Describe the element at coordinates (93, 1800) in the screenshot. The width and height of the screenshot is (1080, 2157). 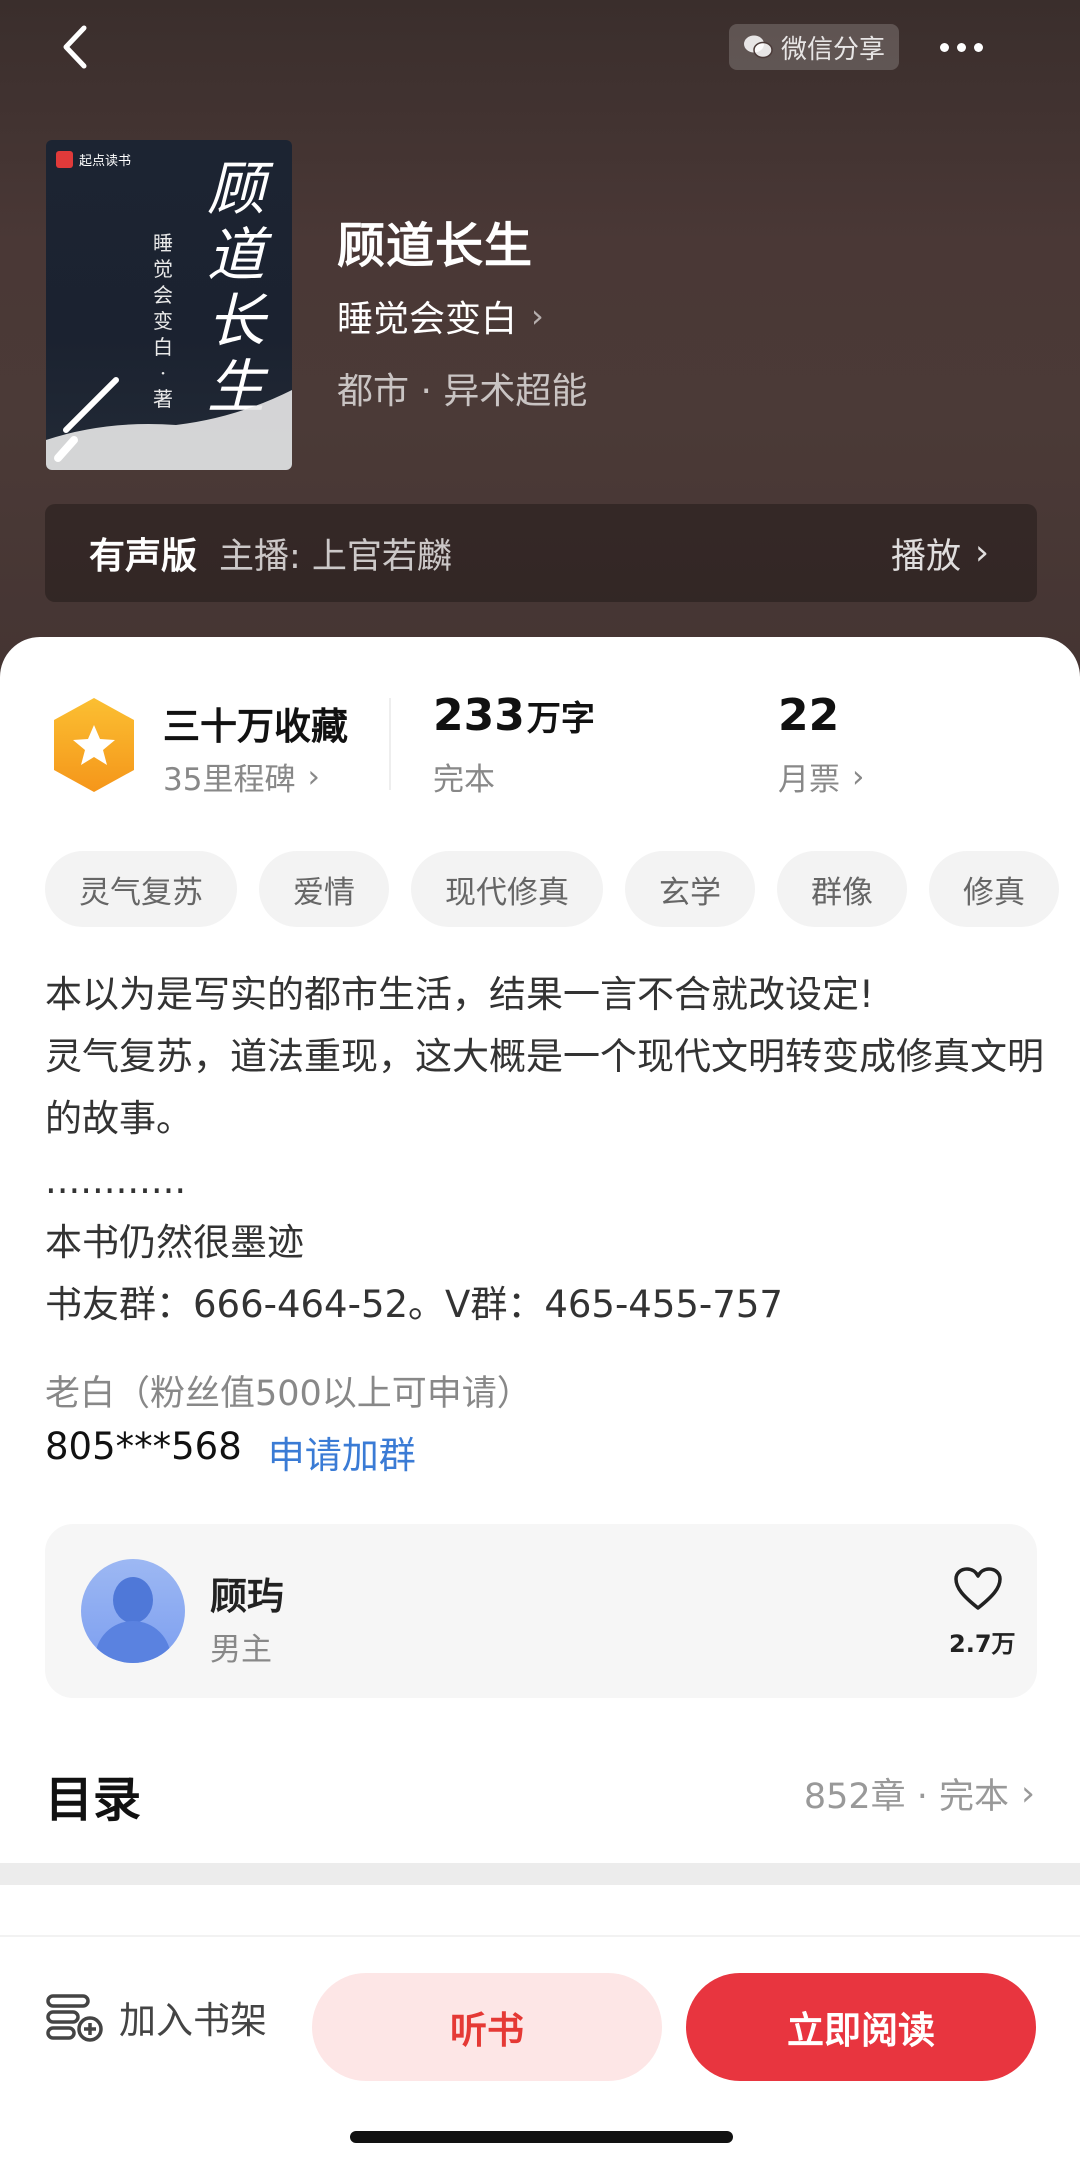
I see `toc-title: 目录` at that location.